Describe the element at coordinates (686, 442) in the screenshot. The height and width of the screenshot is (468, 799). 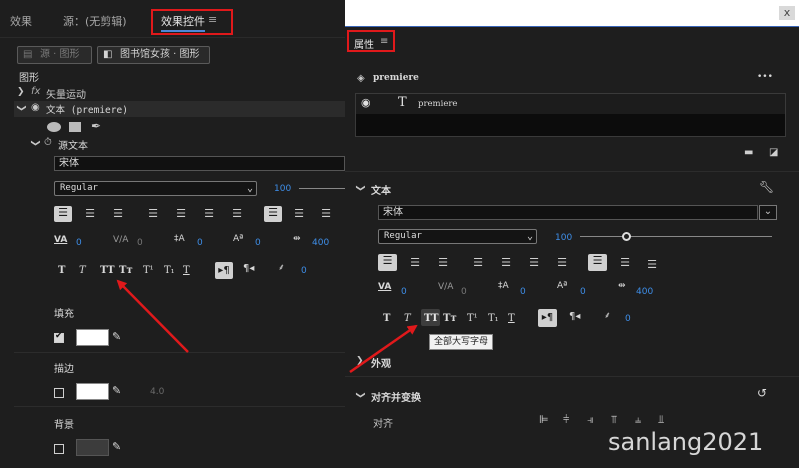
I see `watermark: sanlang2021` at that location.